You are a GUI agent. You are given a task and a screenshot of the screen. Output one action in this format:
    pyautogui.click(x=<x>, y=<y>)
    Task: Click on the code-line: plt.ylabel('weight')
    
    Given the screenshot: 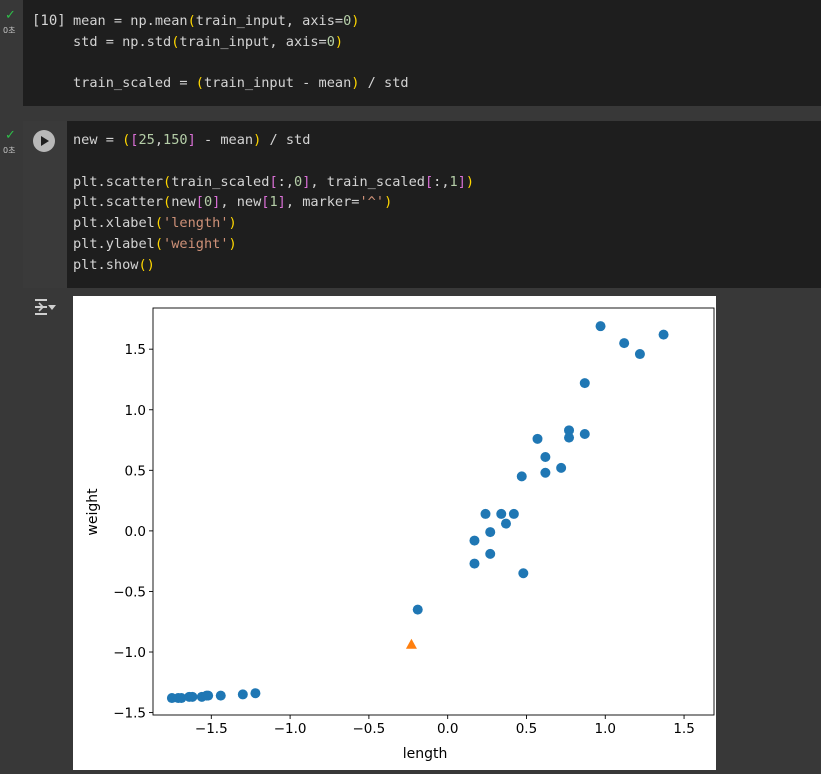 What is the action you would take?
    pyautogui.click(x=155, y=243)
    